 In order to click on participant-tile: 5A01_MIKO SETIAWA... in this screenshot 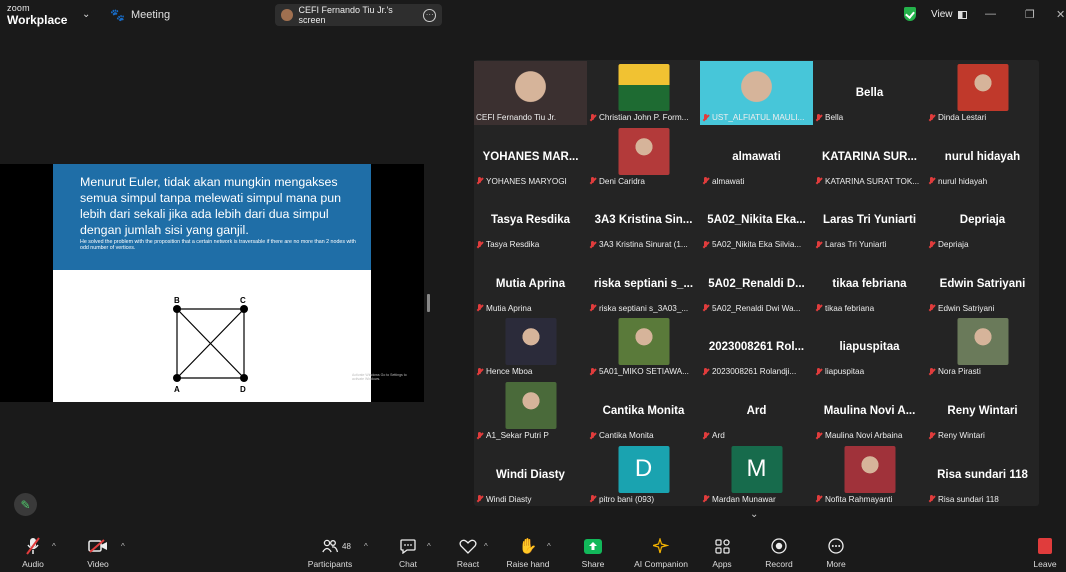, I will do `click(643, 347)`.